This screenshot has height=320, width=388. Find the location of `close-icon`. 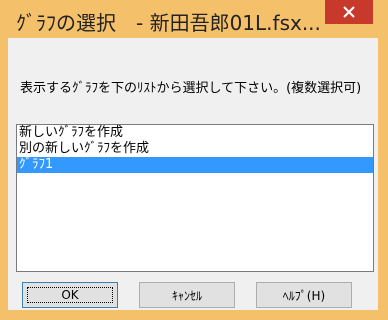

close-icon is located at coordinates (349, 12).